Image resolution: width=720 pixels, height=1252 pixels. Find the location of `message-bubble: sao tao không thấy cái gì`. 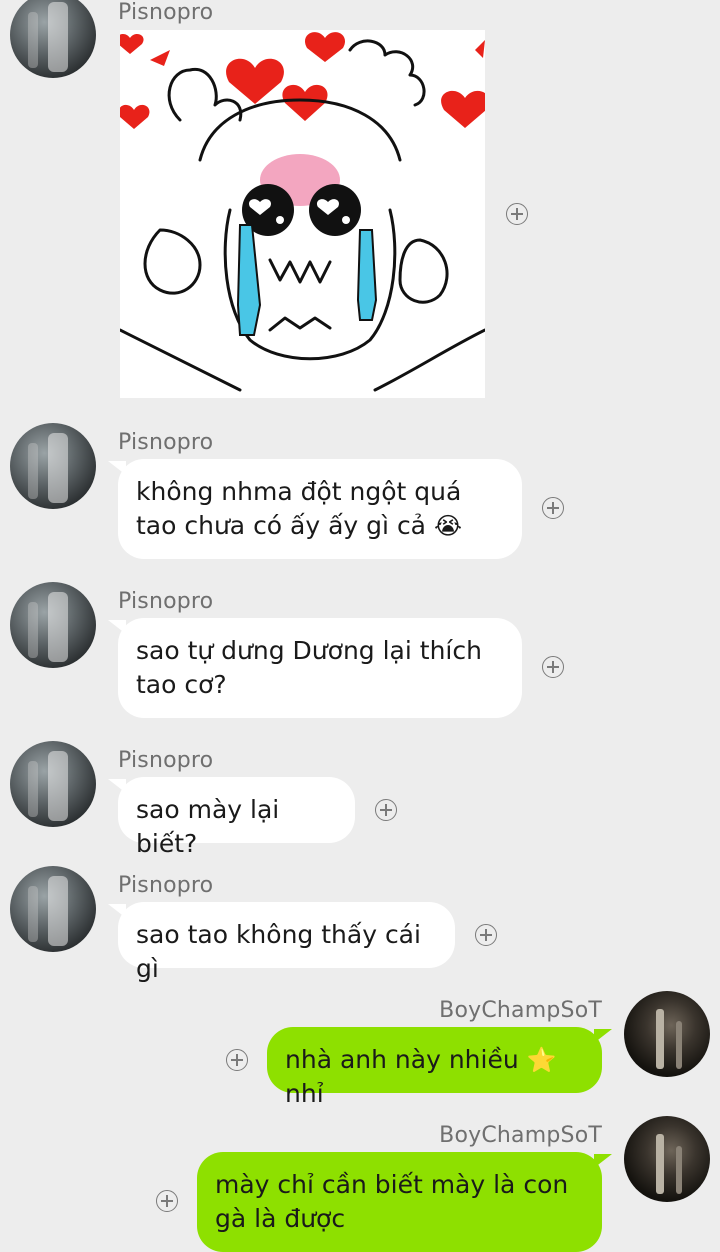

message-bubble: sao tao không thấy cái gì is located at coordinates (281, 942).